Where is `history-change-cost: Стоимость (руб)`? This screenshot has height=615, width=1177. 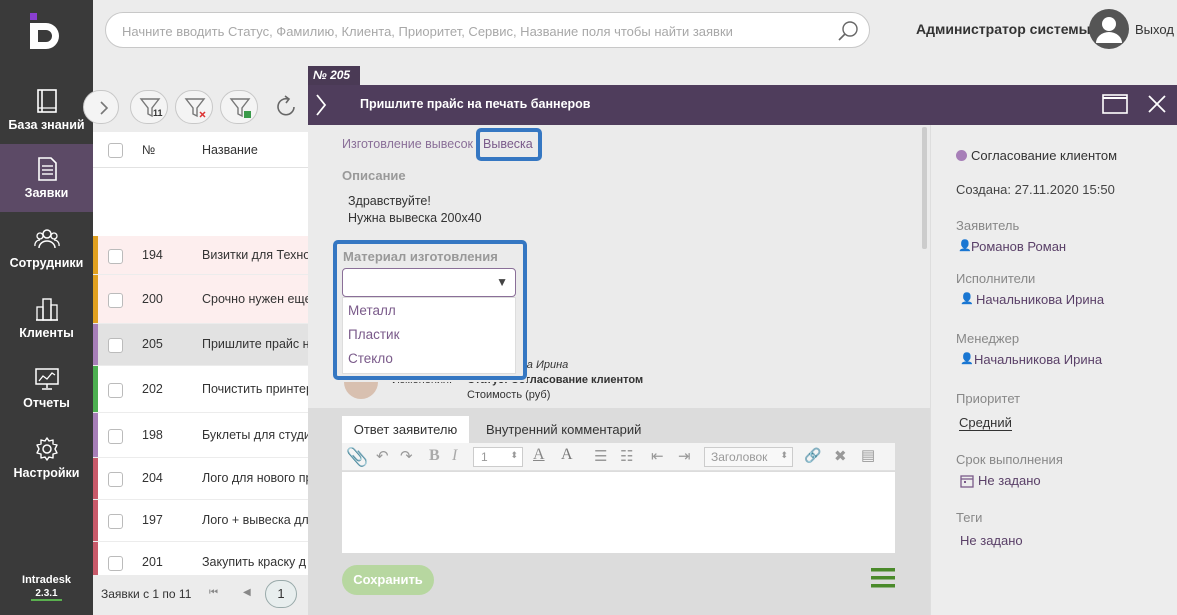 history-change-cost: Стоимость (руб) is located at coordinates (509, 395).